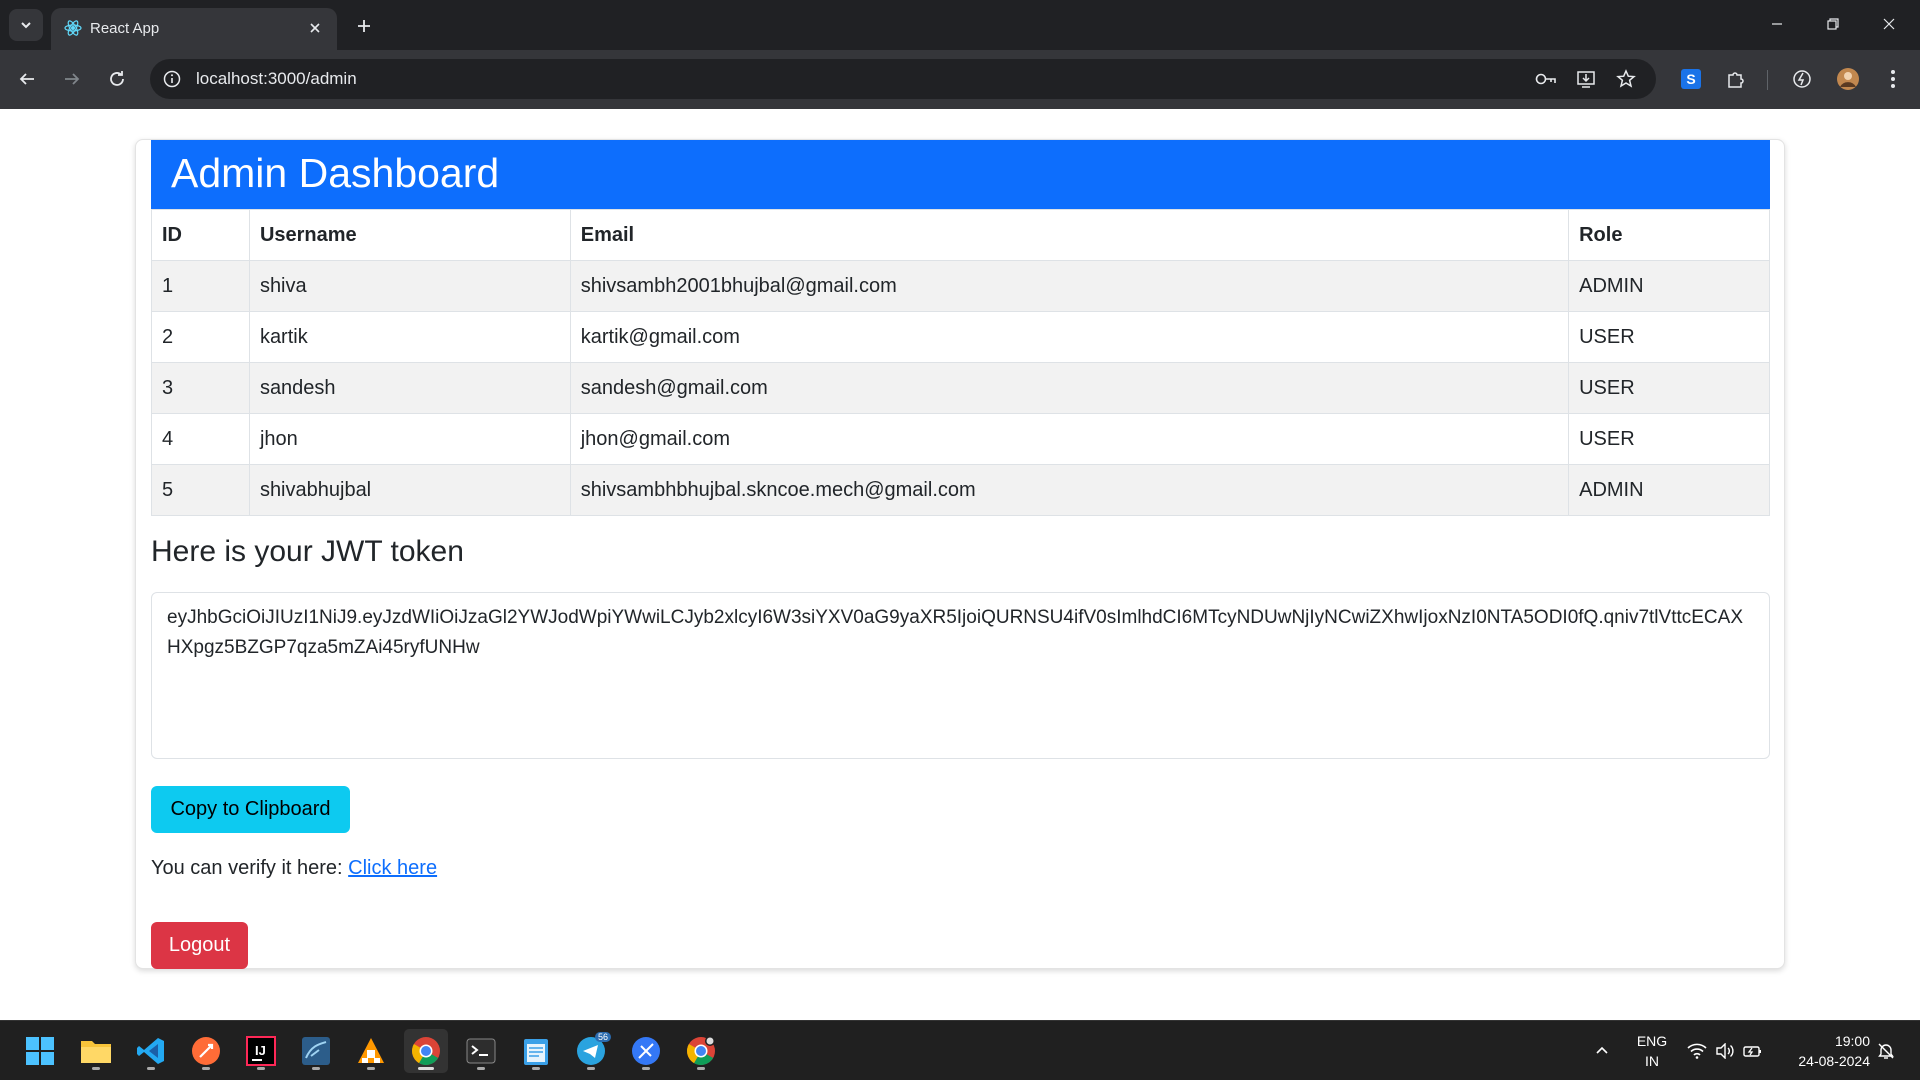 The image size is (1920, 1080). I want to click on extensions-menu-button, so click(1736, 79).